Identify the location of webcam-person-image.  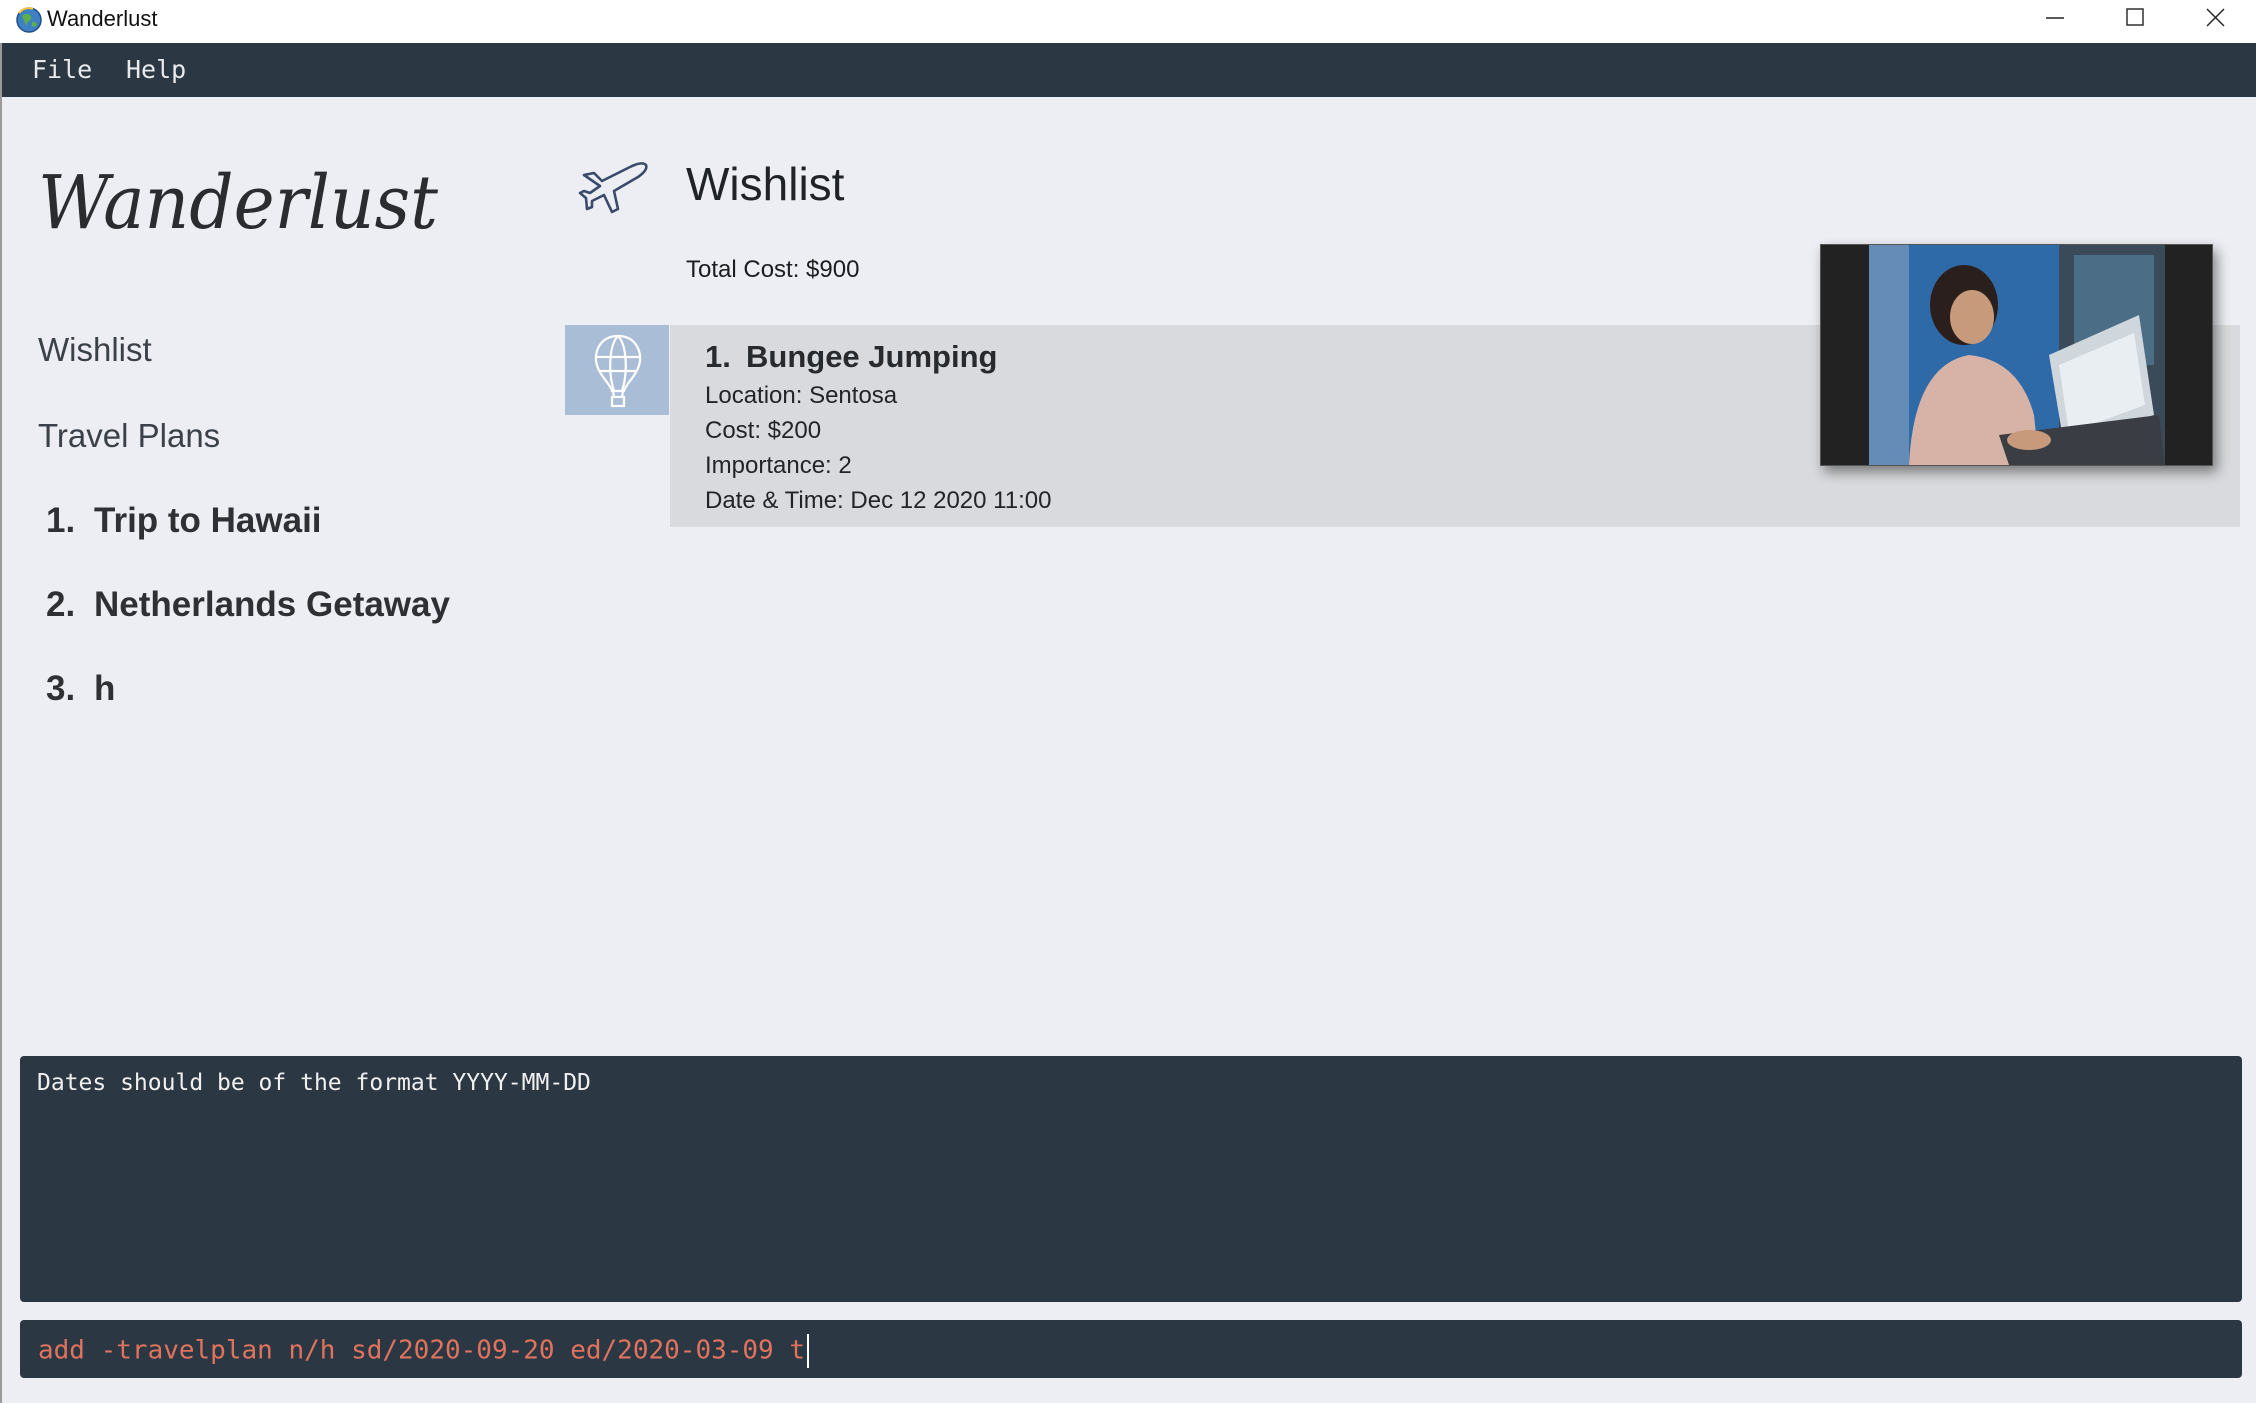
(2017, 355).